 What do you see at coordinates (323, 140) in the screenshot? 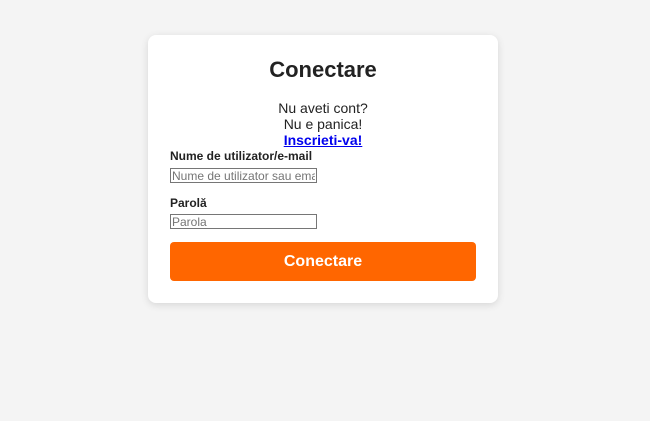
I see `signup-link: Inscrieti-va!` at bounding box center [323, 140].